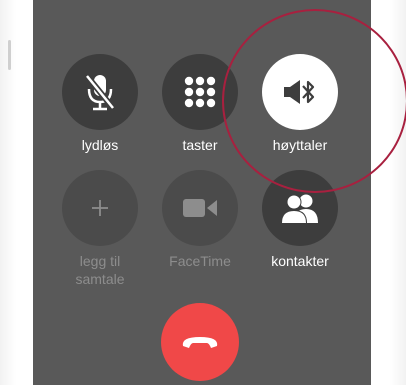 The image size is (406, 385). I want to click on plus-icon, so click(100, 208).